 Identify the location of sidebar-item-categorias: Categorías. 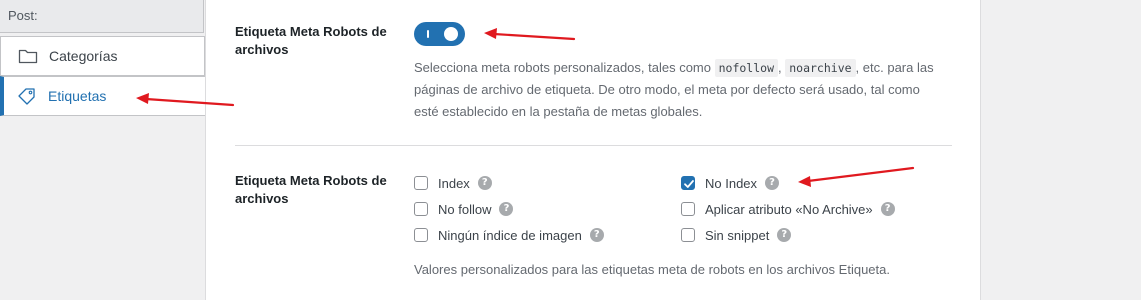
(102, 56).